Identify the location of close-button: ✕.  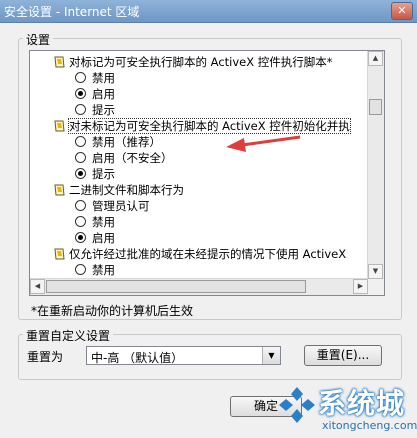
(402, 11).